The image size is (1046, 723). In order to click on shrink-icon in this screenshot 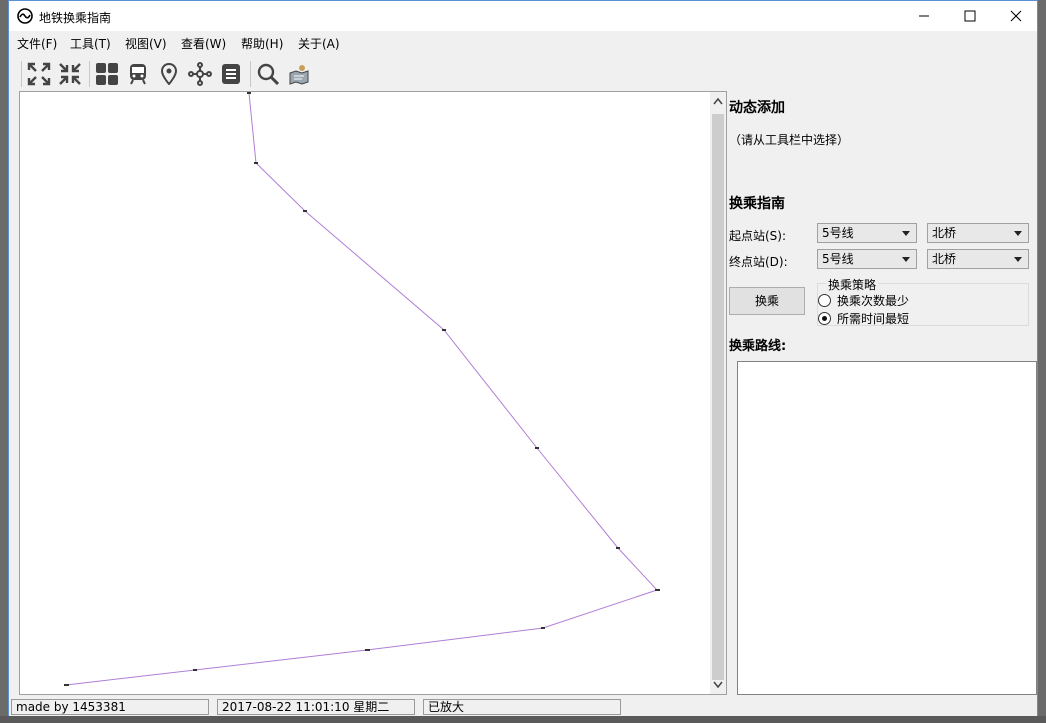, I will do `click(70, 74)`.